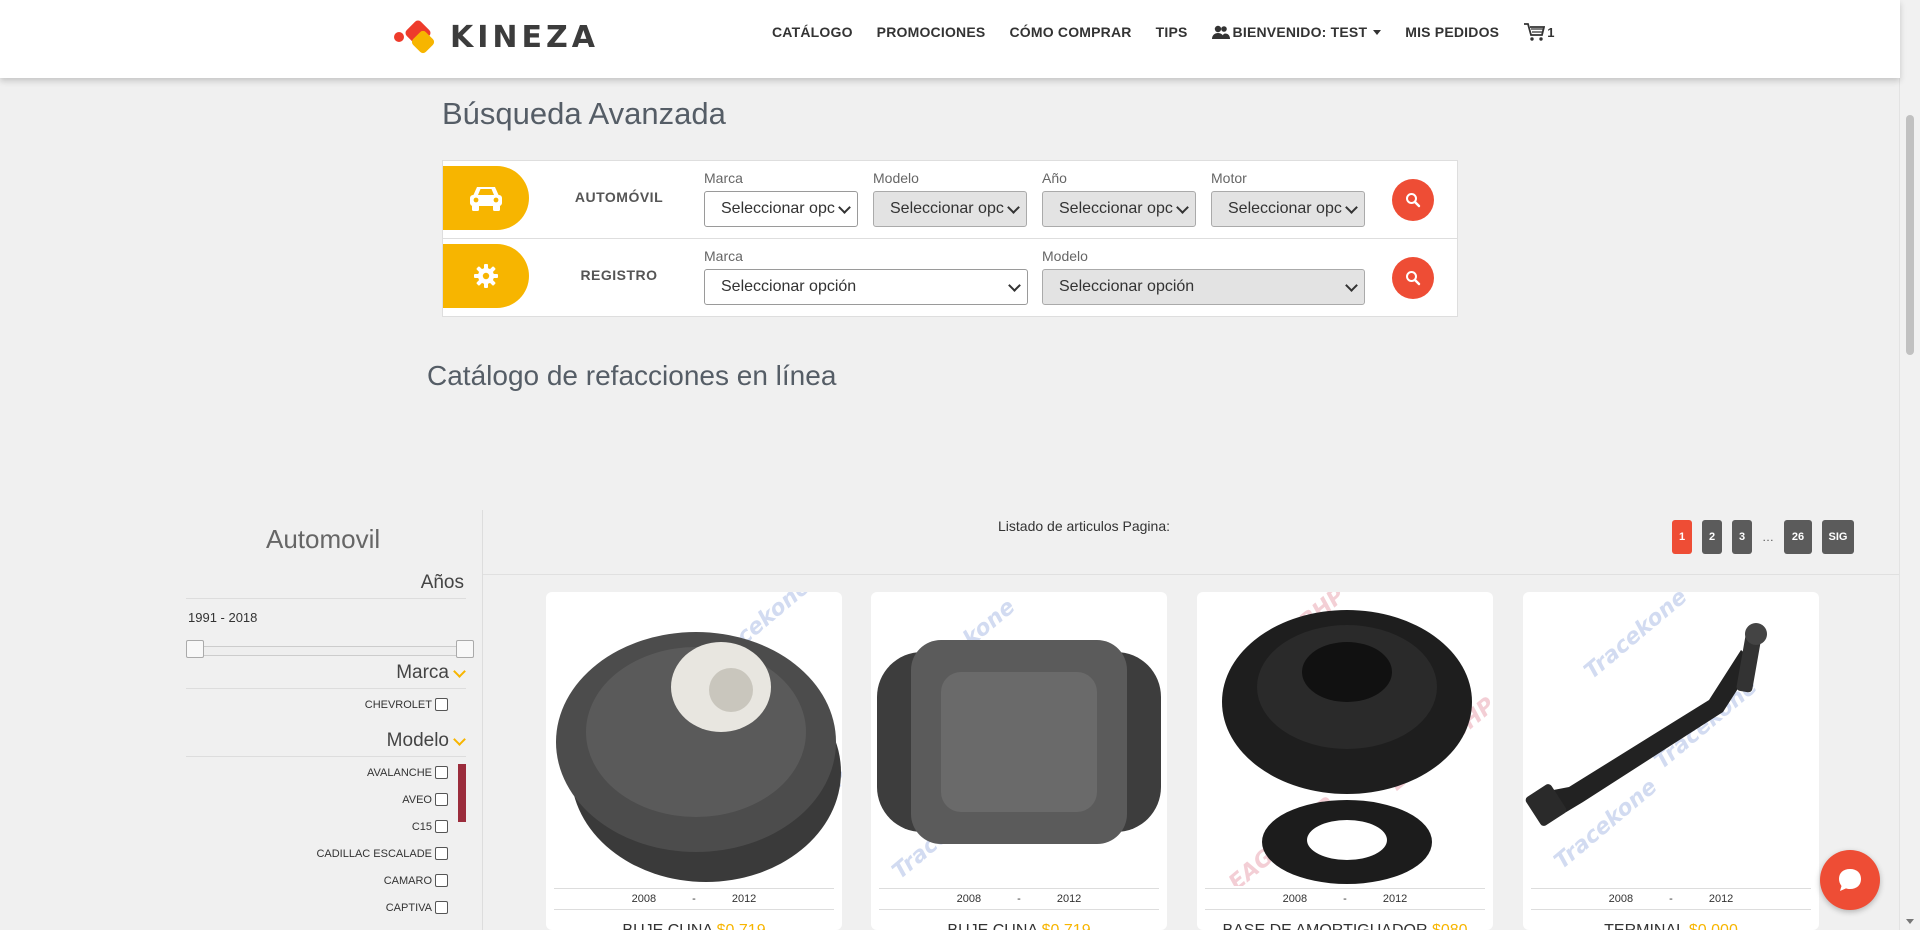 The width and height of the screenshot is (1920, 930). I want to click on automovil-marca-select: Seleccionar opc, so click(781, 209).